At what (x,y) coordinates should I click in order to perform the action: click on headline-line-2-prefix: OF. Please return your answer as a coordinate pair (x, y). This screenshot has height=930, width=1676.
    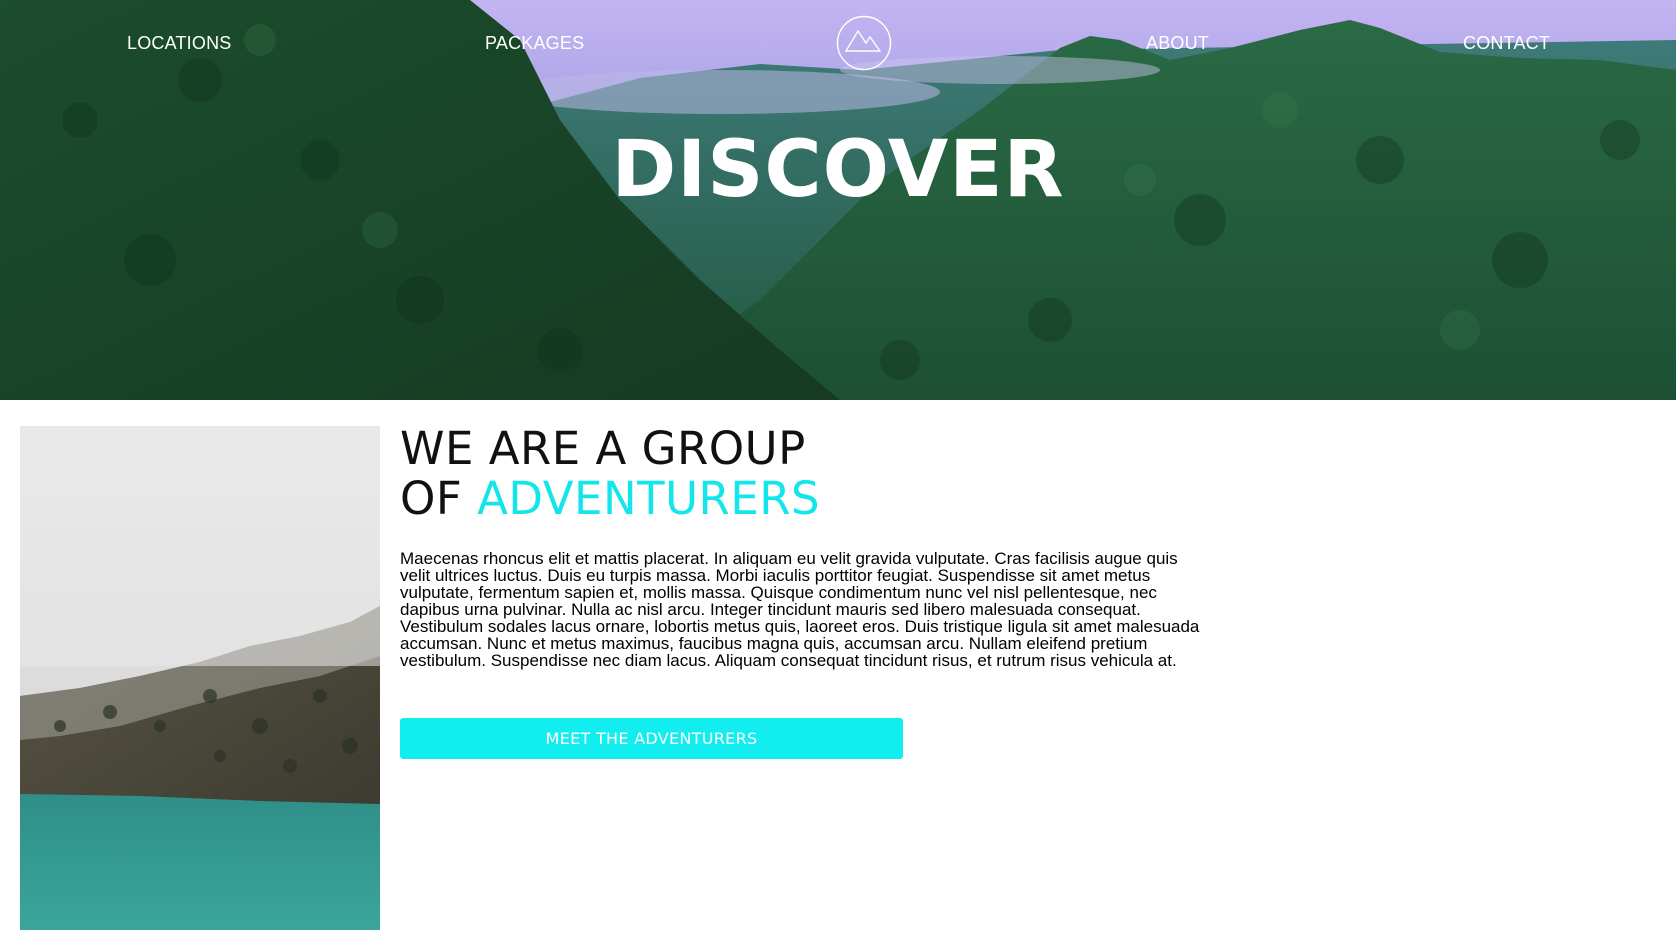
    Looking at the image, I should click on (439, 498).